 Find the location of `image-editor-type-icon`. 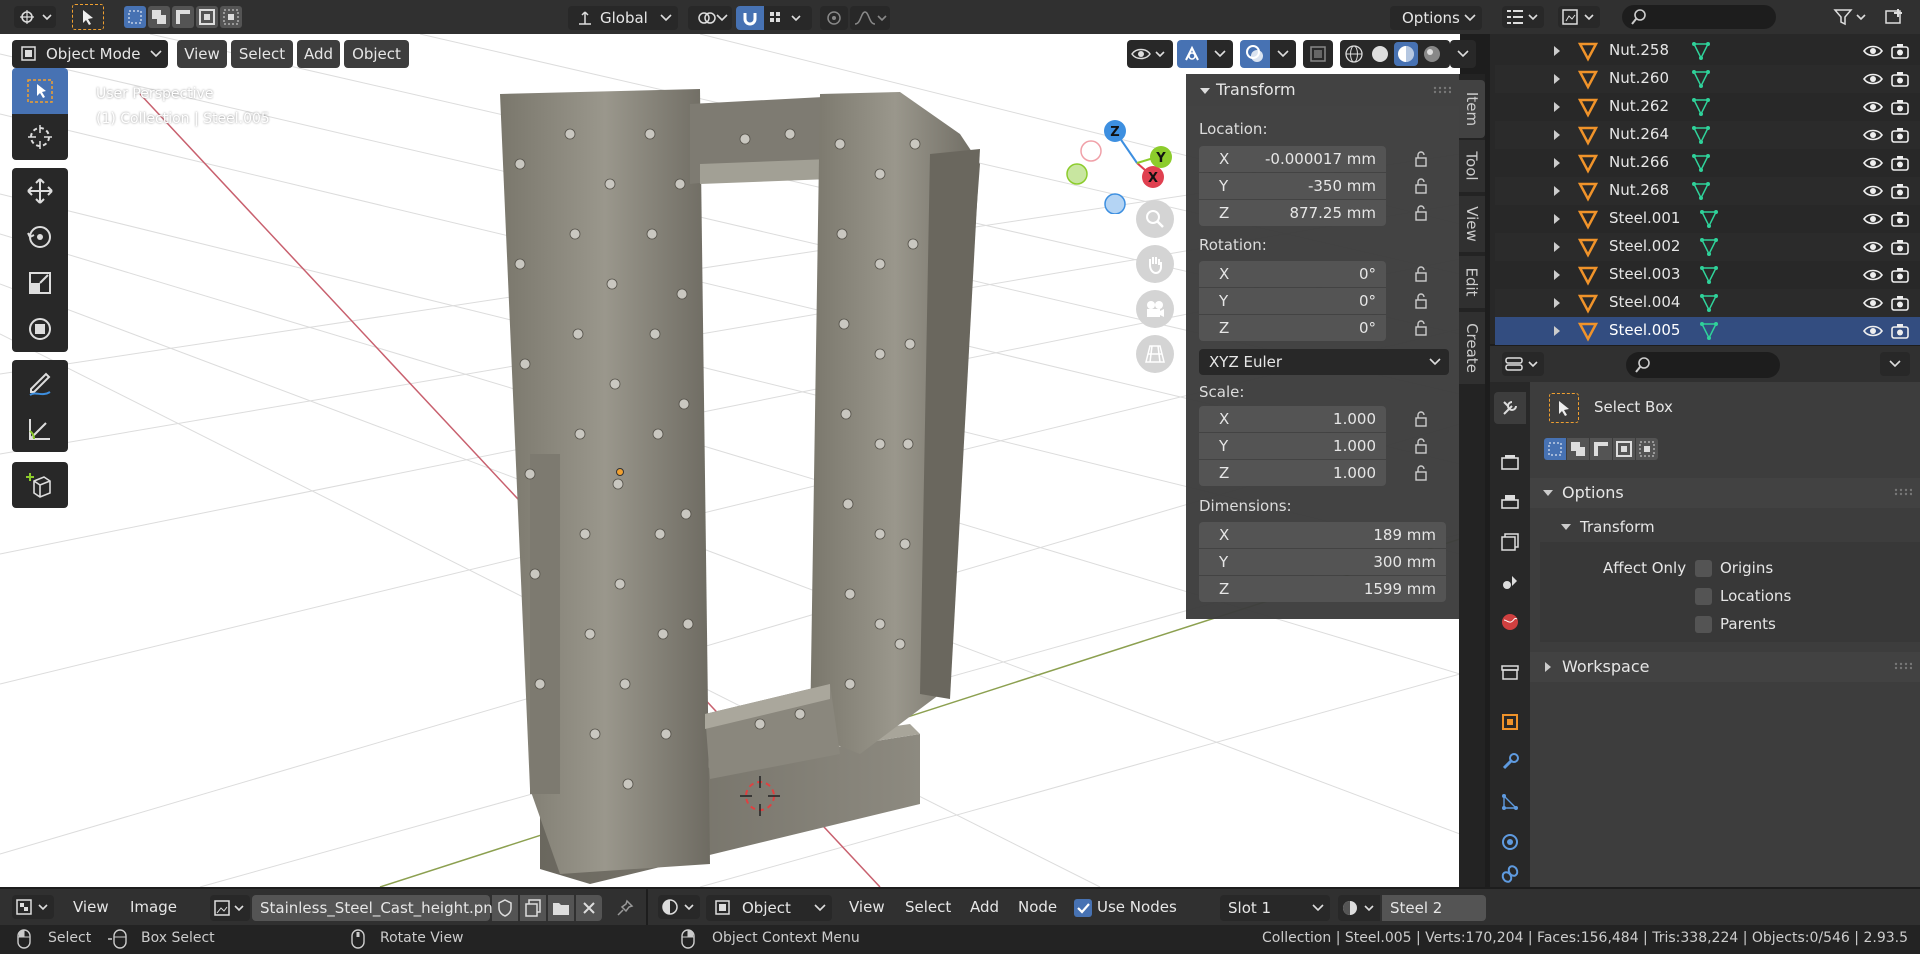

image-editor-type-icon is located at coordinates (33, 907).